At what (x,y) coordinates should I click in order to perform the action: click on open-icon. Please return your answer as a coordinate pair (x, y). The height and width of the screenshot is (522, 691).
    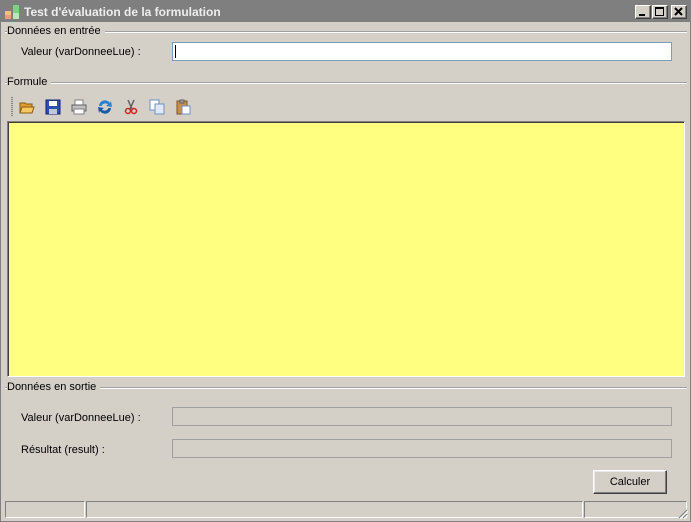
    Looking at the image, I should click on (27, 107).